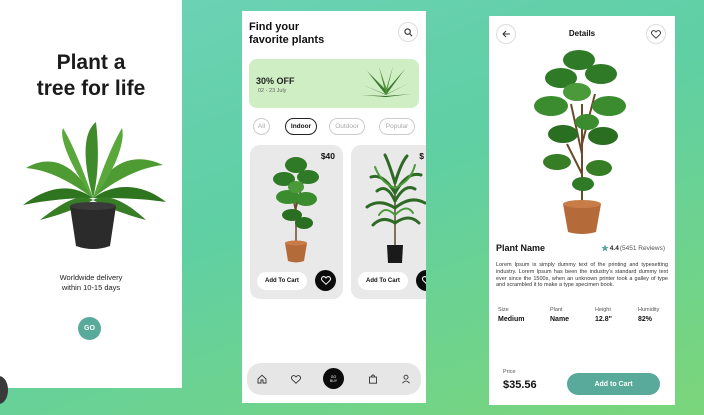 Image resolution: width=704 pixels, height=415 pixels. I want to click on product-rating: 4.4 (5451 Reviews), so click(633, 248).